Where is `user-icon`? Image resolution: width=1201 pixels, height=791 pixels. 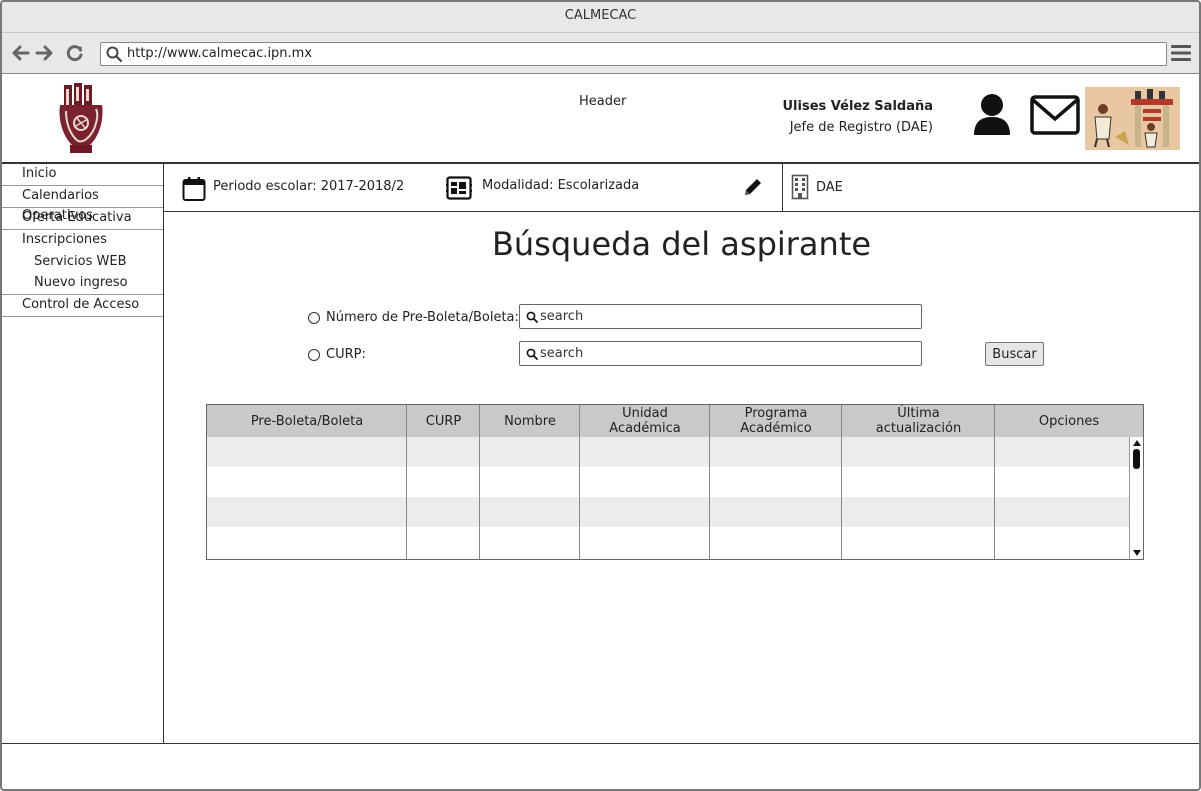
user-icon is located at coordinates (992, 115).